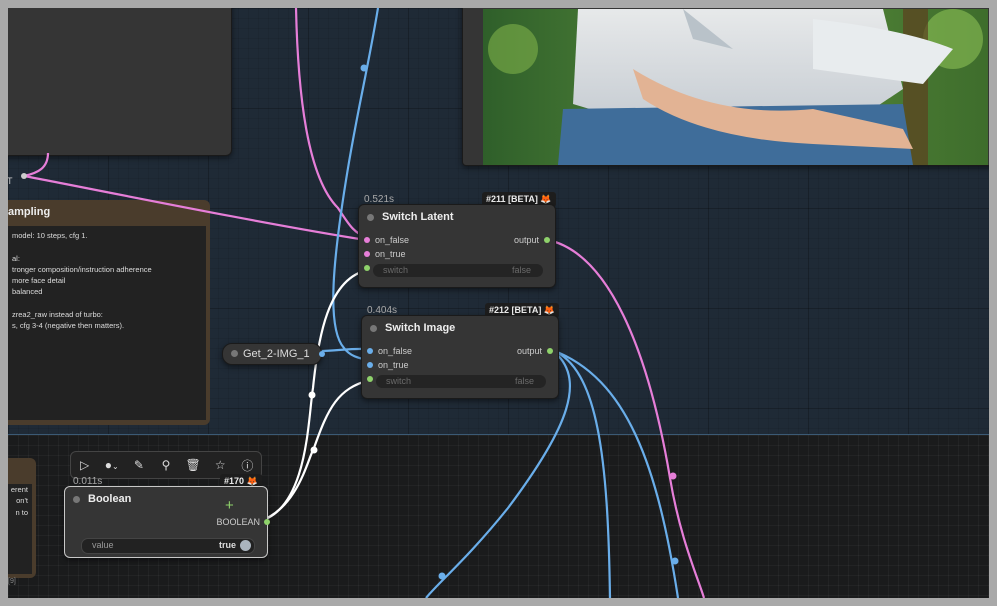 This screenshot has height=606, width=997. I want to click on boolean-node: Boolean + BOOLEAN value true, so click(167, 522).